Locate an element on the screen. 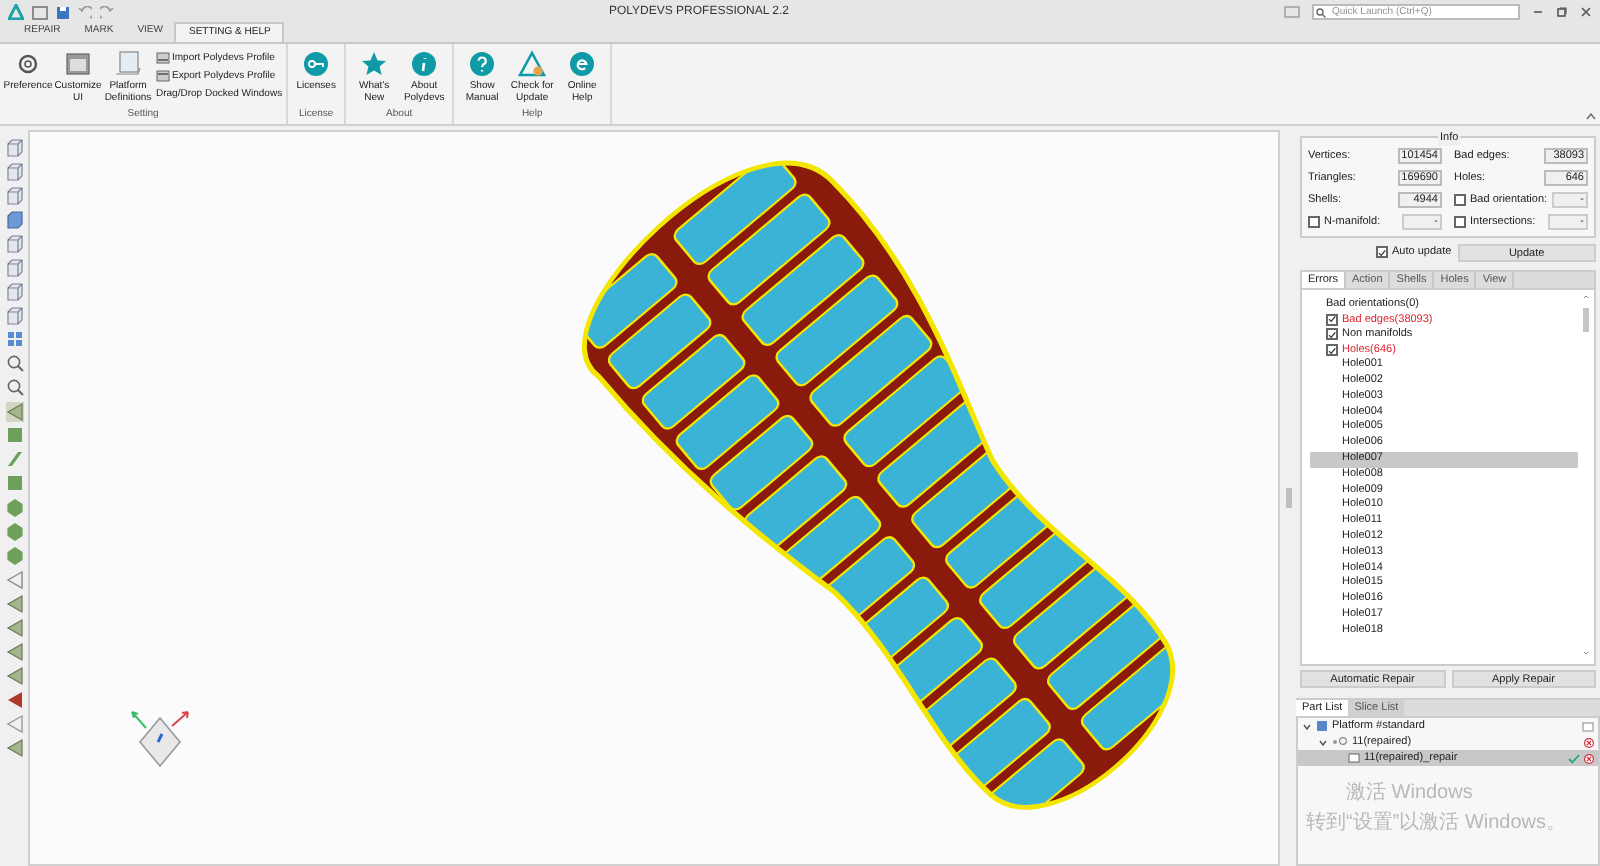 The width and height of the screenshot is (1600, 866). nodes-icon is located at coordinates (14, 340).